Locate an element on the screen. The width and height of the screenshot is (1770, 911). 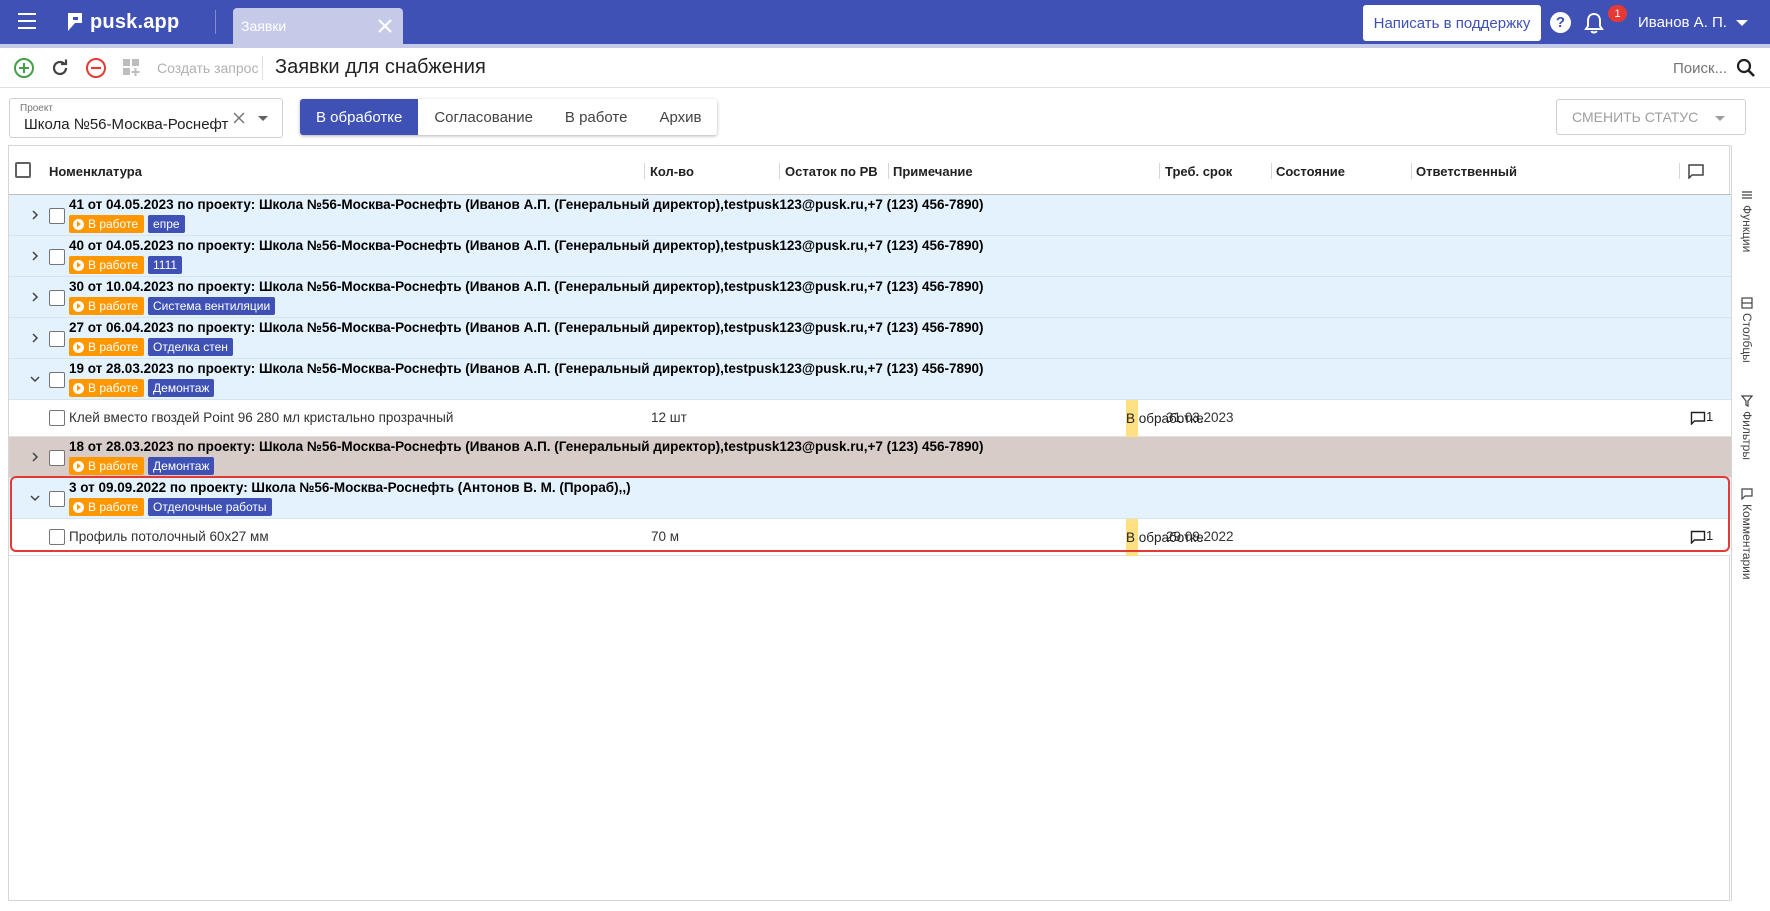
tab-archive: Архив is located at coordinates (680, 117).